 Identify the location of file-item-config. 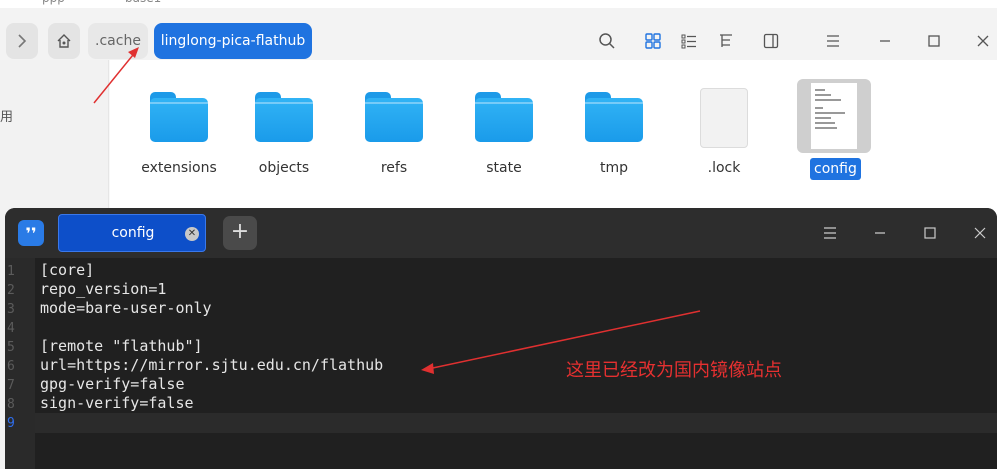
(834, 116).